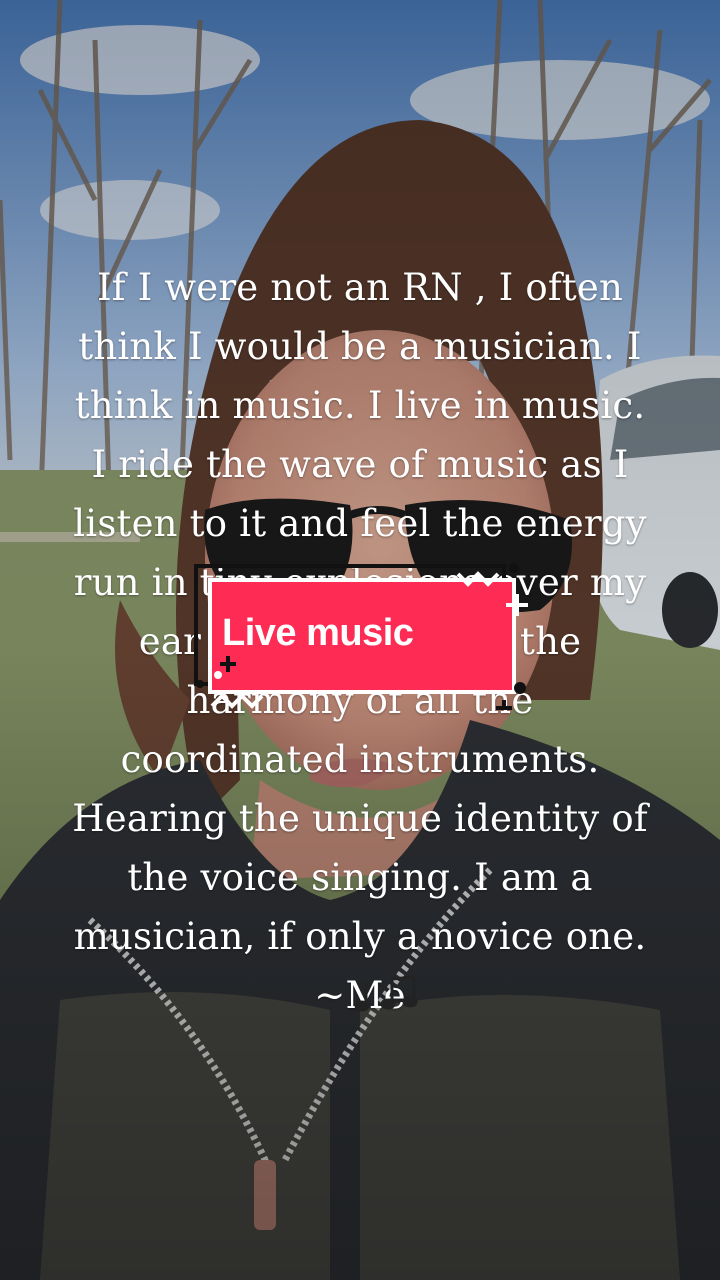 The image size is (720, 1280). What do you see at coordinates (386, 993) in the screenshot?
I see `music-notes-icon` at bounding box center [386, 993].